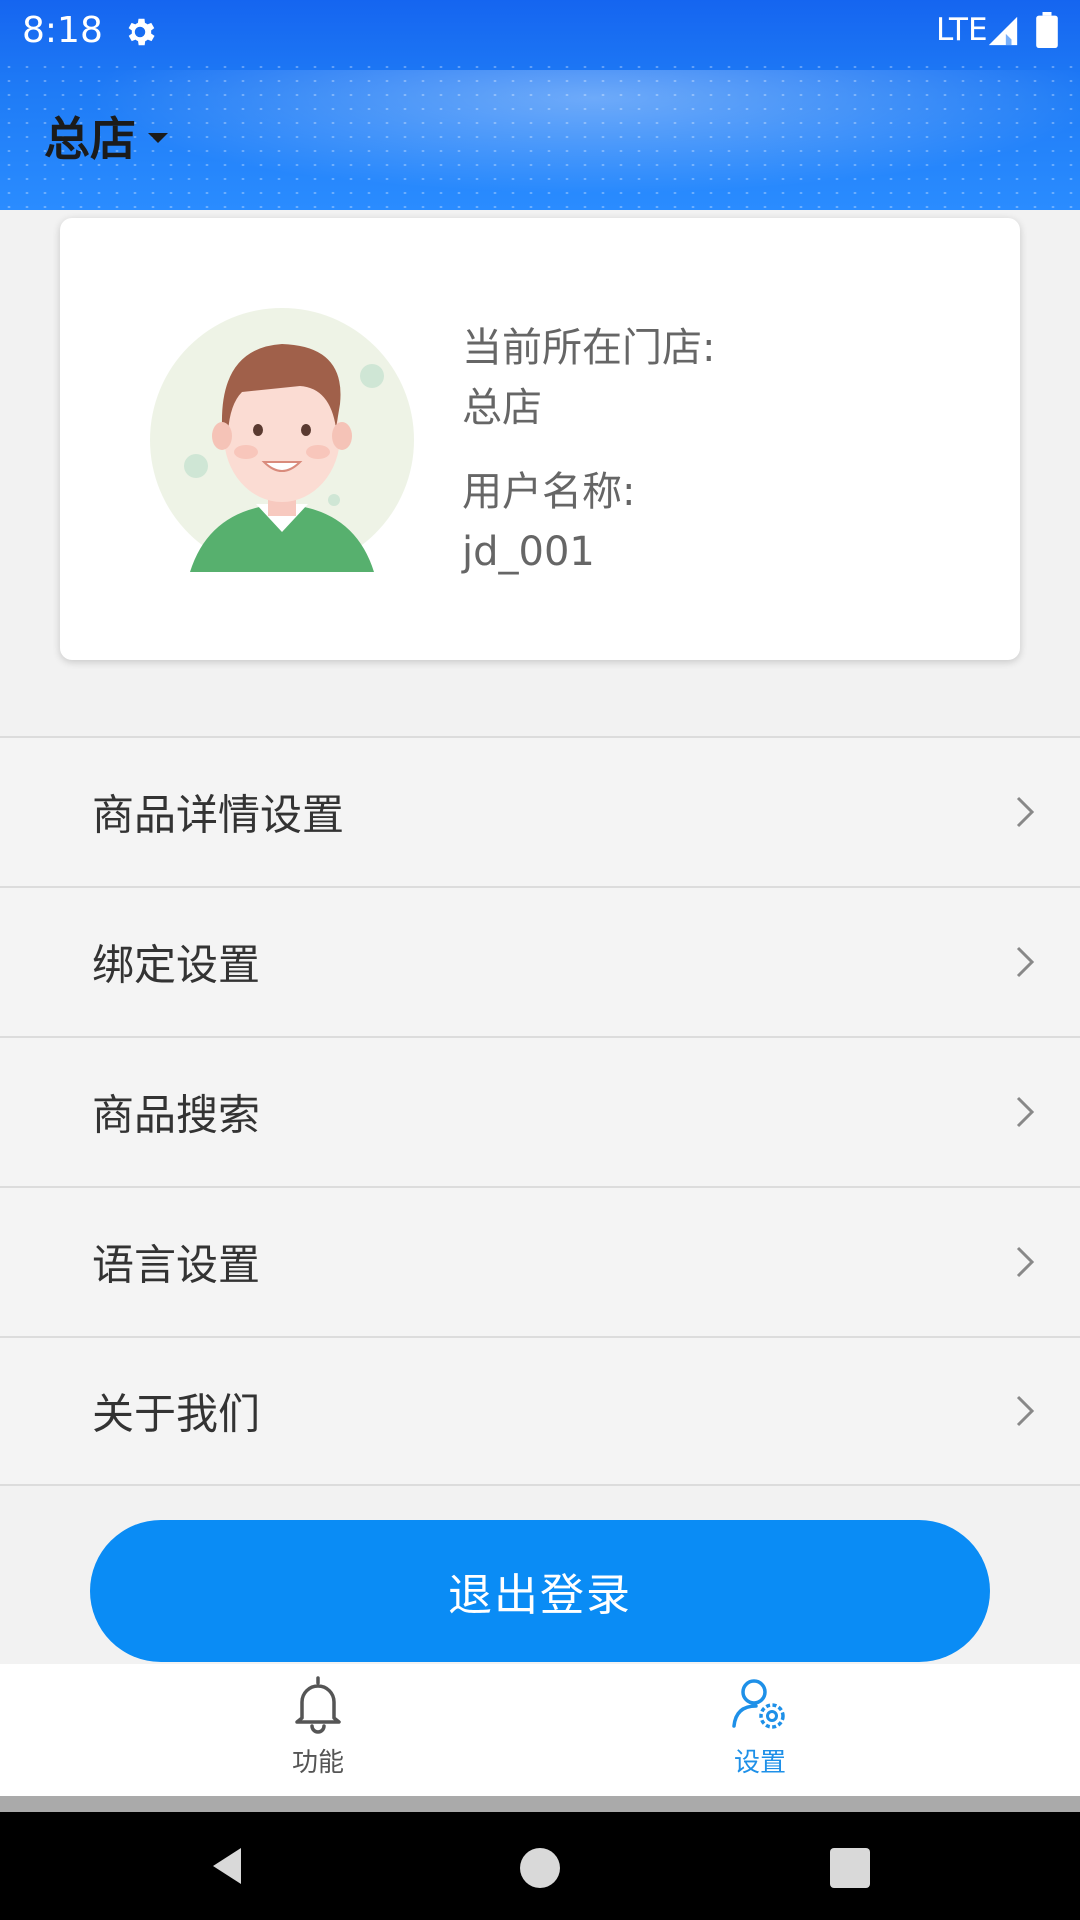 The image size is (1080, 1920). Describe the element at coordinates (318, 1705) in the screenshot. I see `bell-icon` at that location.